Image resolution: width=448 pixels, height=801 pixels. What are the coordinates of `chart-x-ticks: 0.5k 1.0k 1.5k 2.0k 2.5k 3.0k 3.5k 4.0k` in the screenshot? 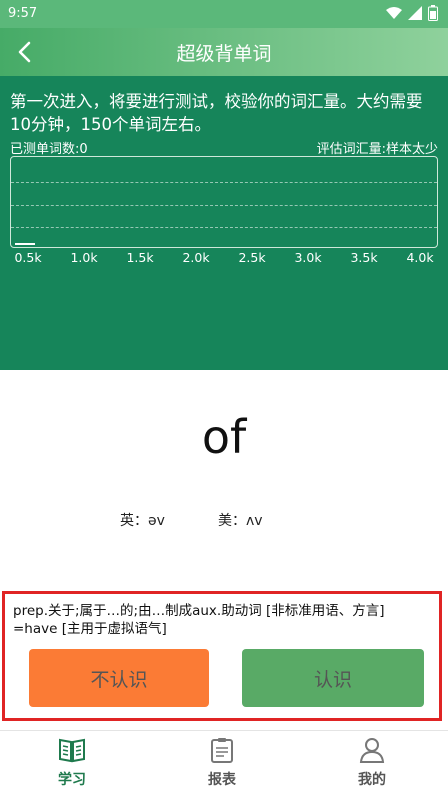 It's located at (224, 258).